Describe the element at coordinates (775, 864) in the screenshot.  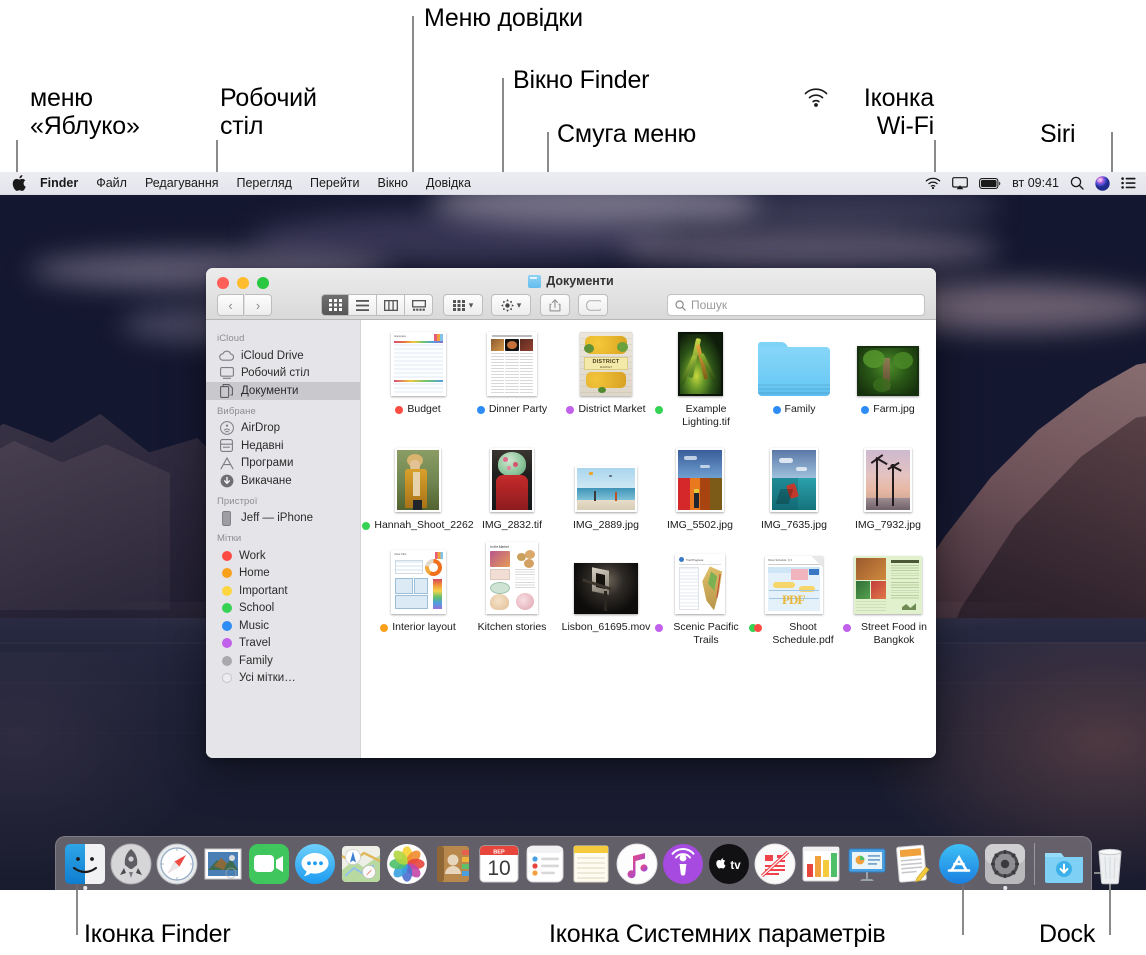
I see `dock-item-news` at that location.